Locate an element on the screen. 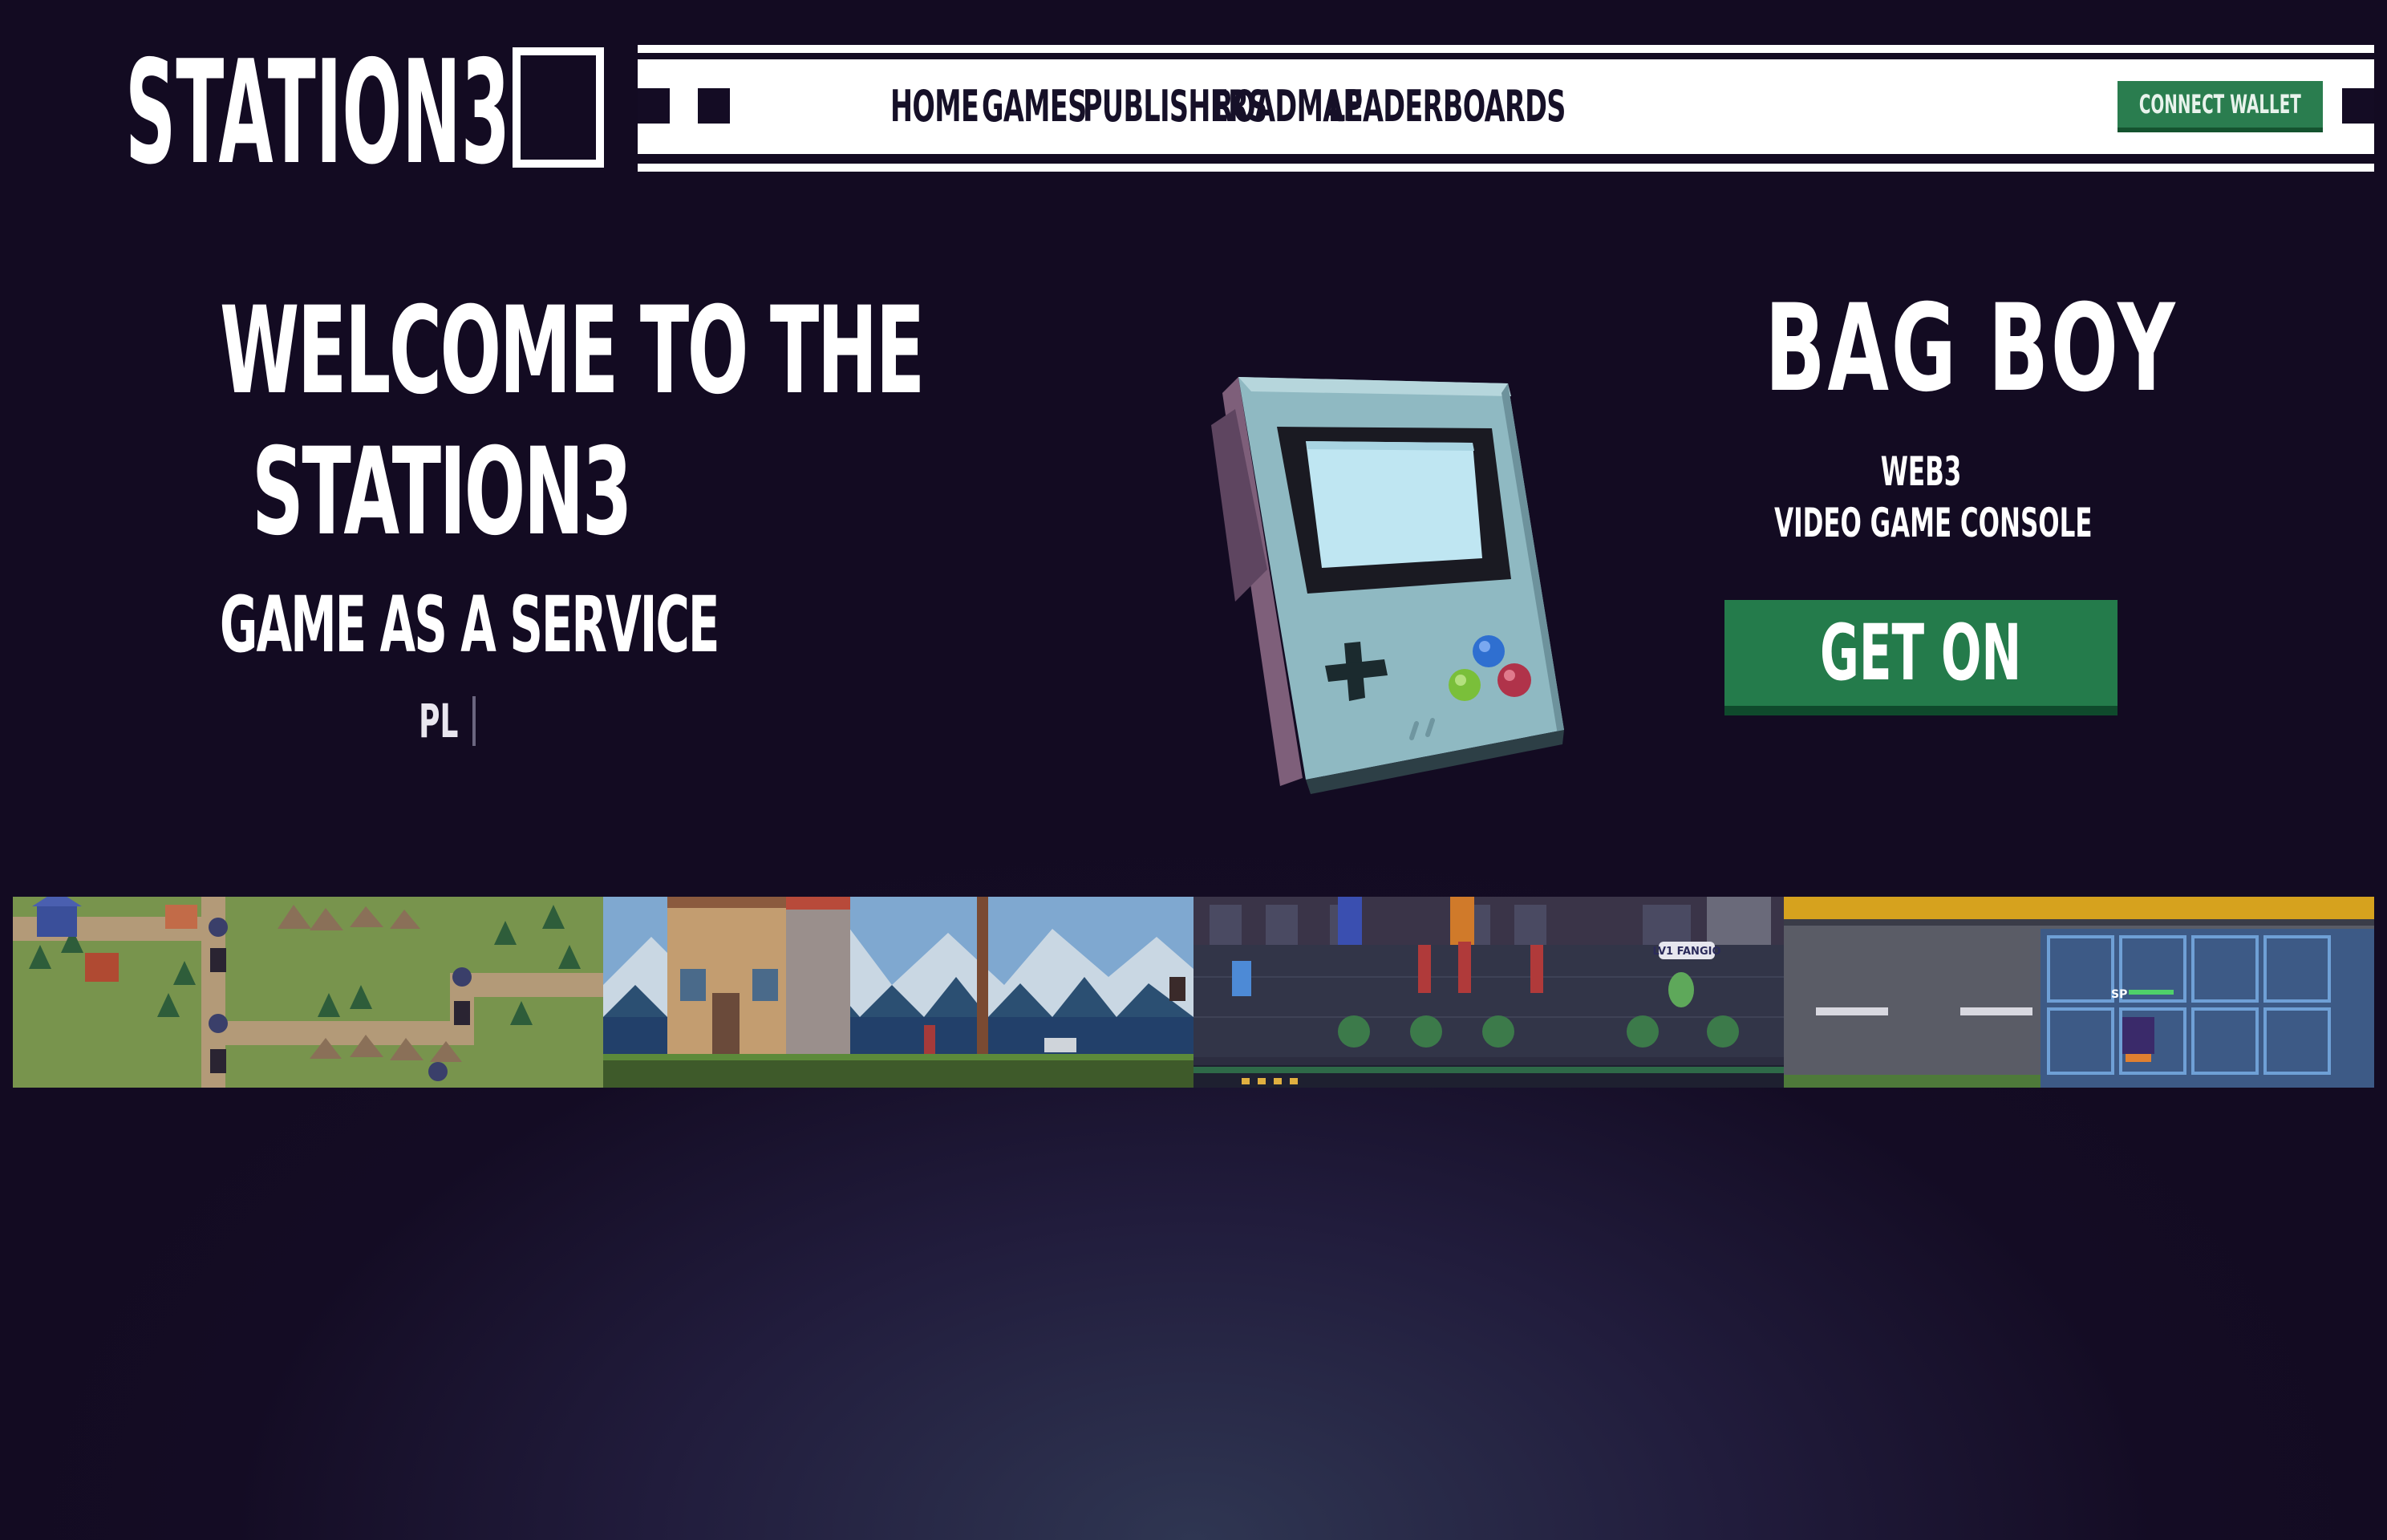 The height and width of the screenshot is (1540, 2387). nav-notch-left is located at coordinates (654, 106).